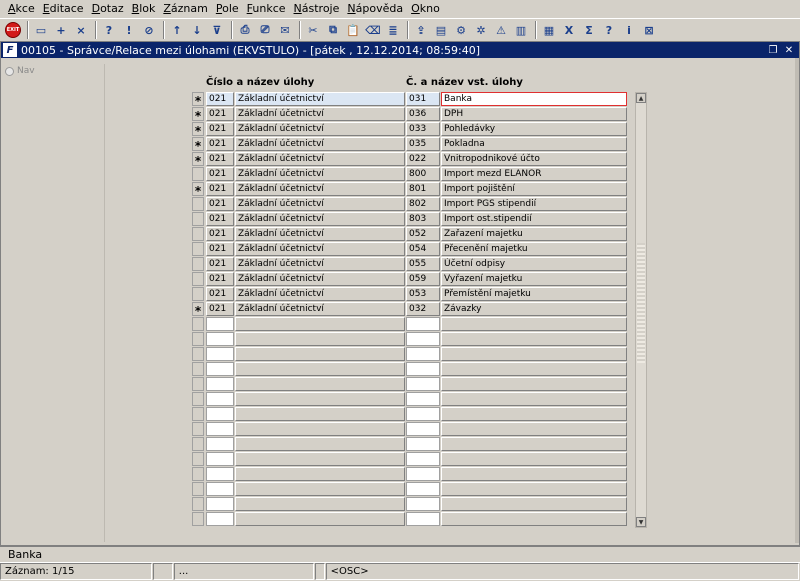 This screenshot has width=800, height=581. What do you see at coordinates (534, 159) in the screenshot?
I see `cell-in-name: Vnitropodnikové účto` at bounding box center [534, 159].